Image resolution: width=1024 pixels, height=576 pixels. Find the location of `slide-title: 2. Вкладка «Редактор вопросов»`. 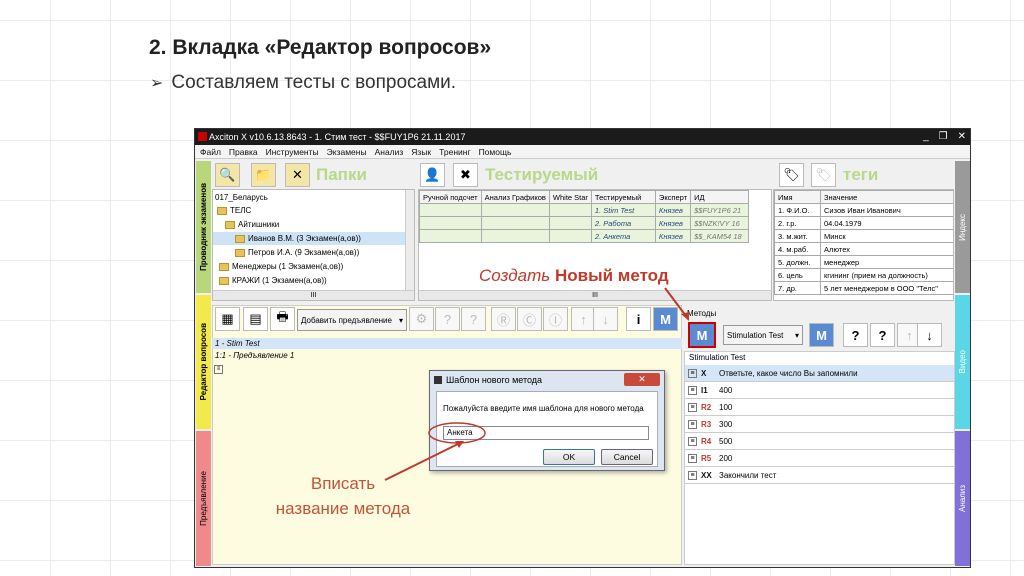

slide-title: 2. Вкладка «Редактор вопросов» is located at coordinates (320, 47).